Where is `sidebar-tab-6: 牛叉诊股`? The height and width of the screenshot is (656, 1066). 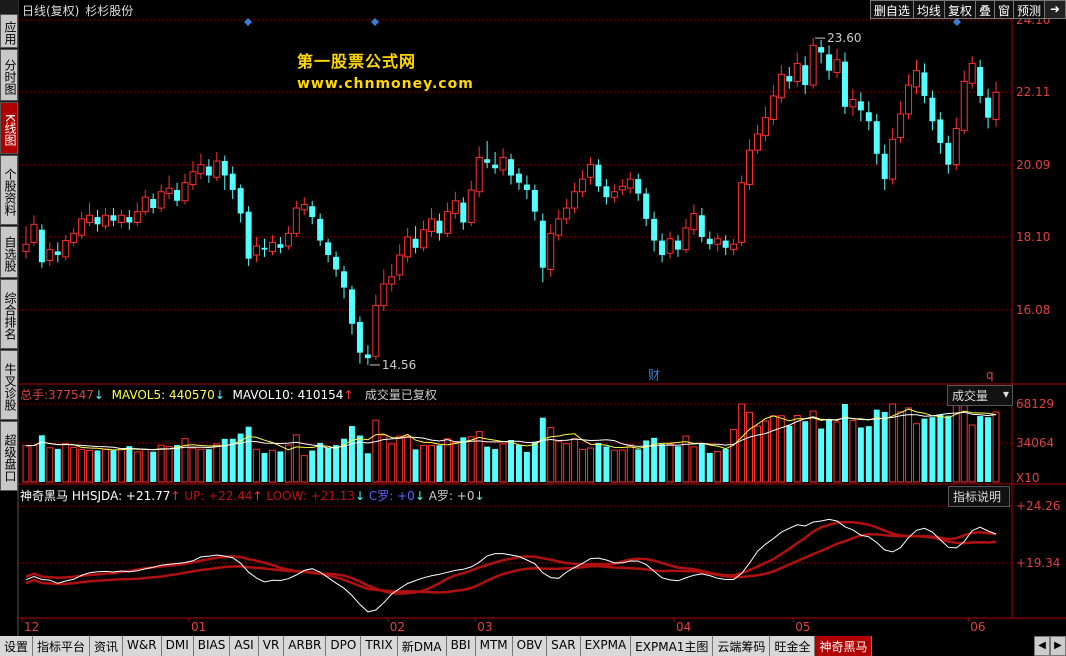
sidebar-tab-6: 牛叉诊股 is located at coordinates (9, 385).